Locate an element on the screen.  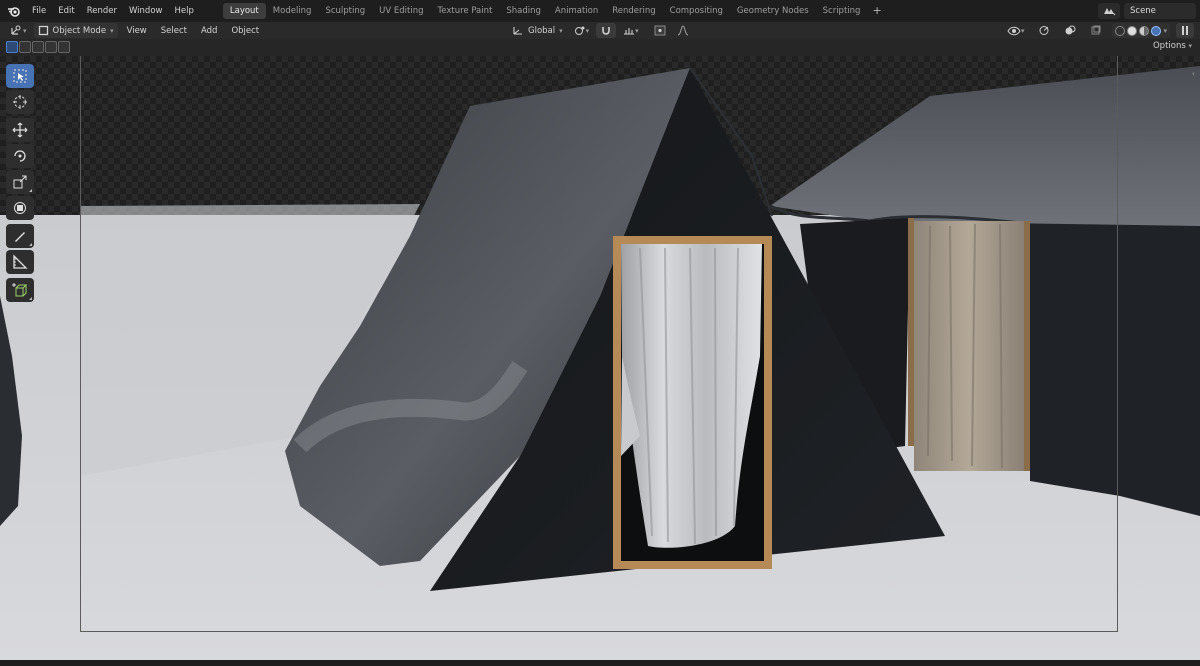
pause-icon is located at coordinates (1185, 30).